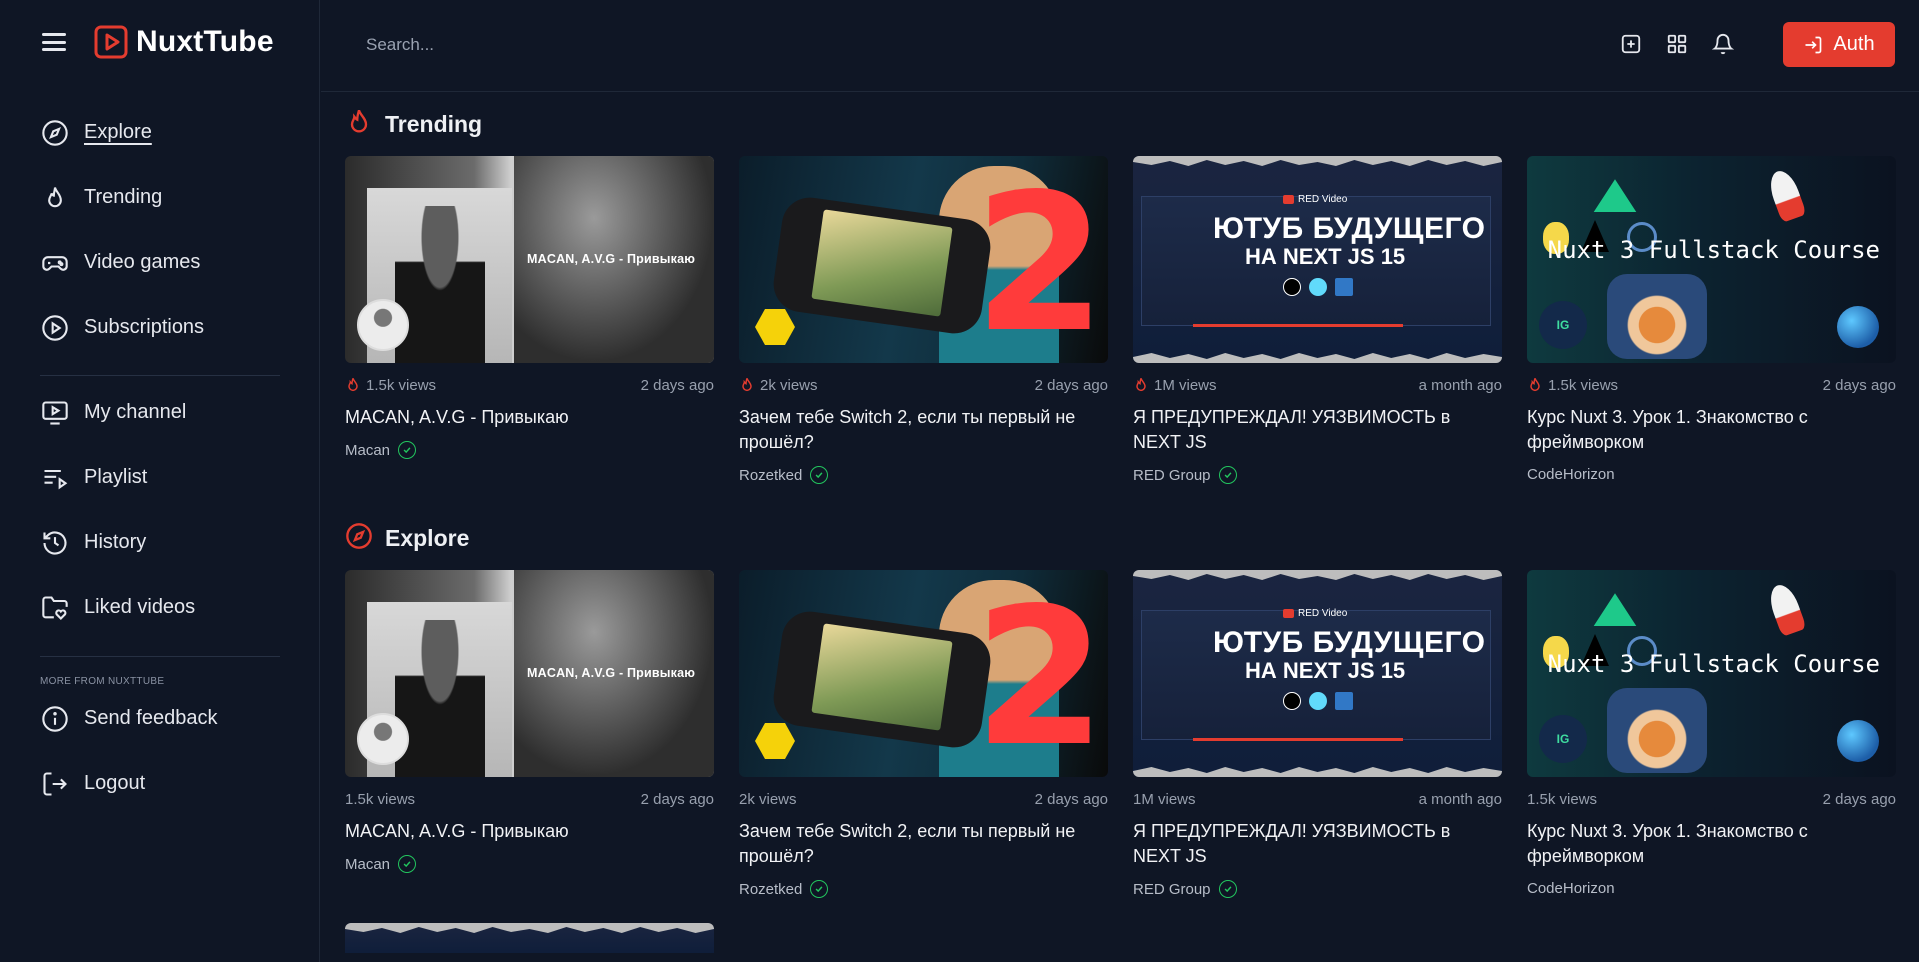 The height and width of the screenshot is (962, 1919). Describe the element at coordinates (616, 45) in the screenshot. I see `search-input` at that location.